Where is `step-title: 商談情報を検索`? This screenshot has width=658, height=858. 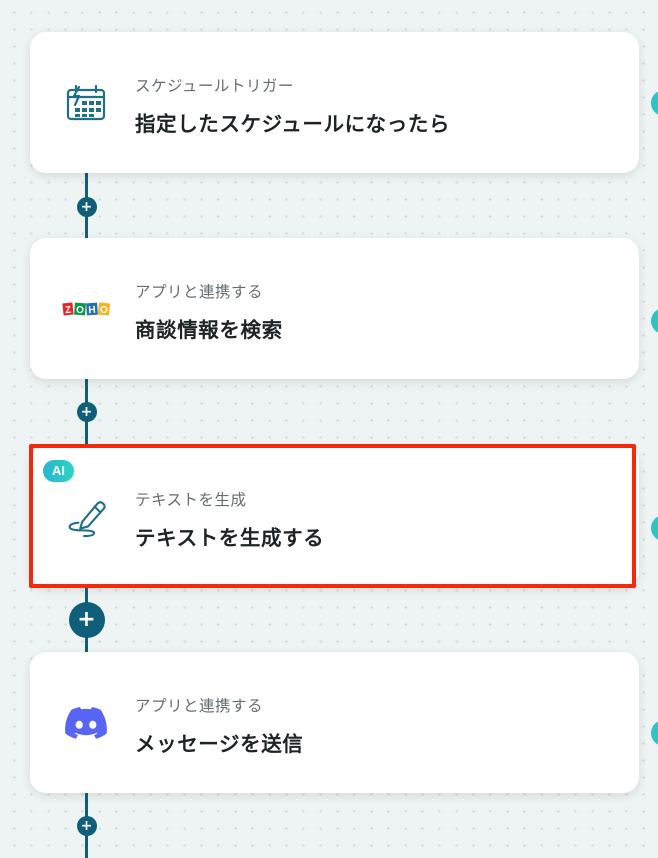 step-title: 商談情報を検索 is located at coordinates (209, 330).